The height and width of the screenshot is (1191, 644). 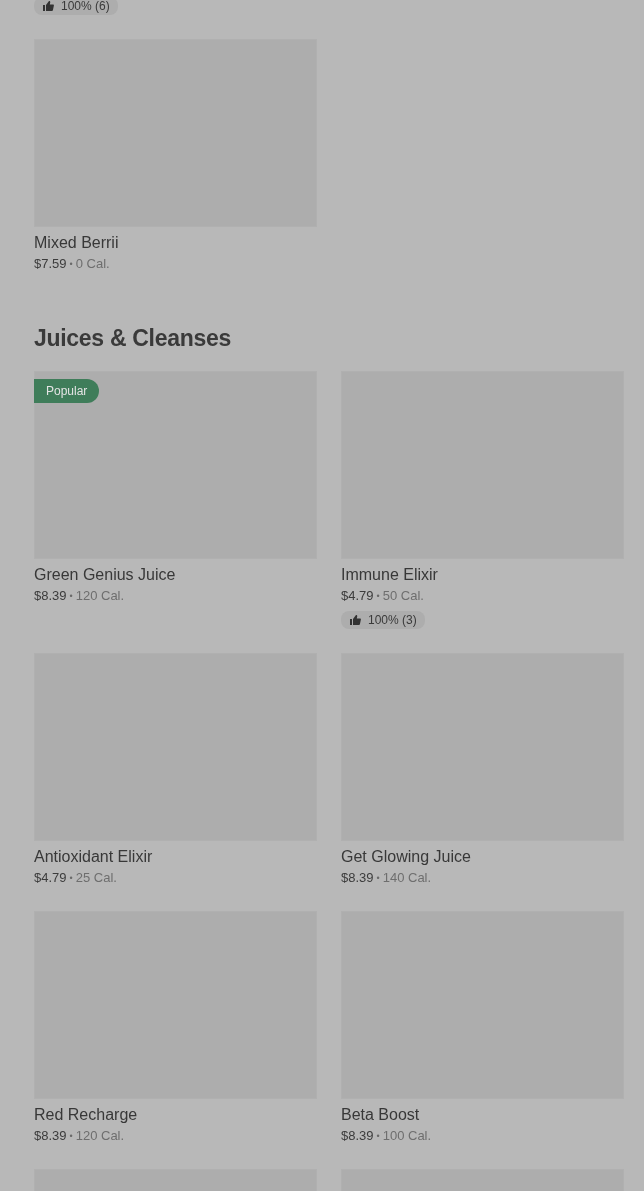 I want to click on item-name: Antioxidant Elixir, so click(x=94, y=857).